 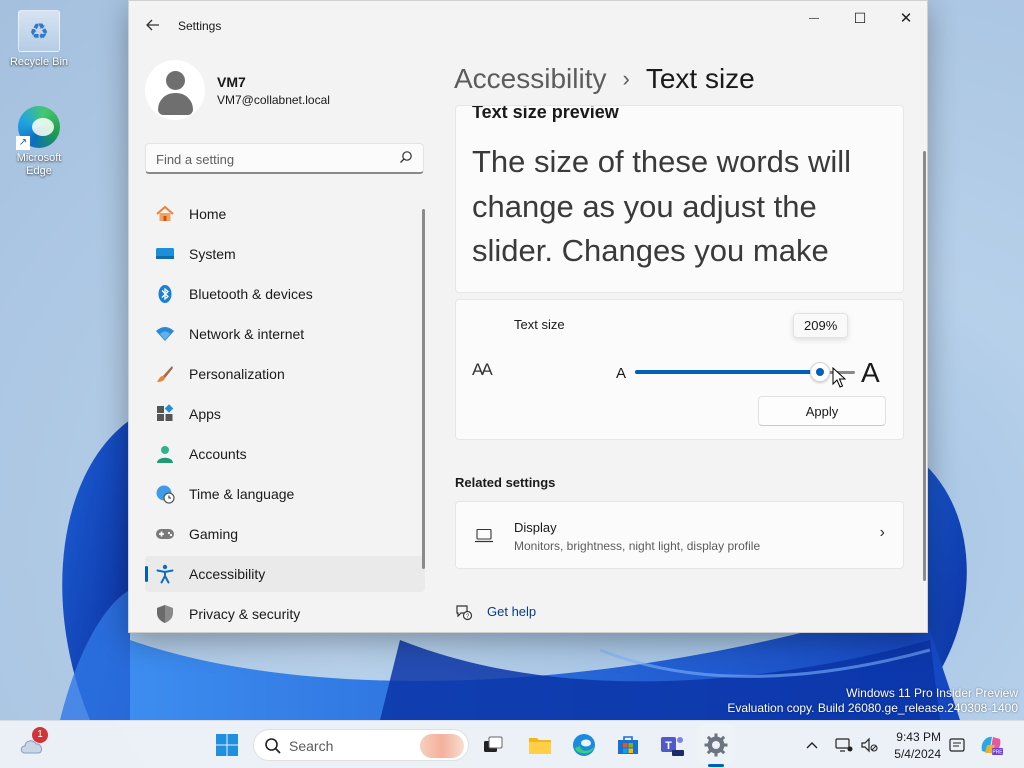 I want to click on brush-icon, so click(x=165, y=374).